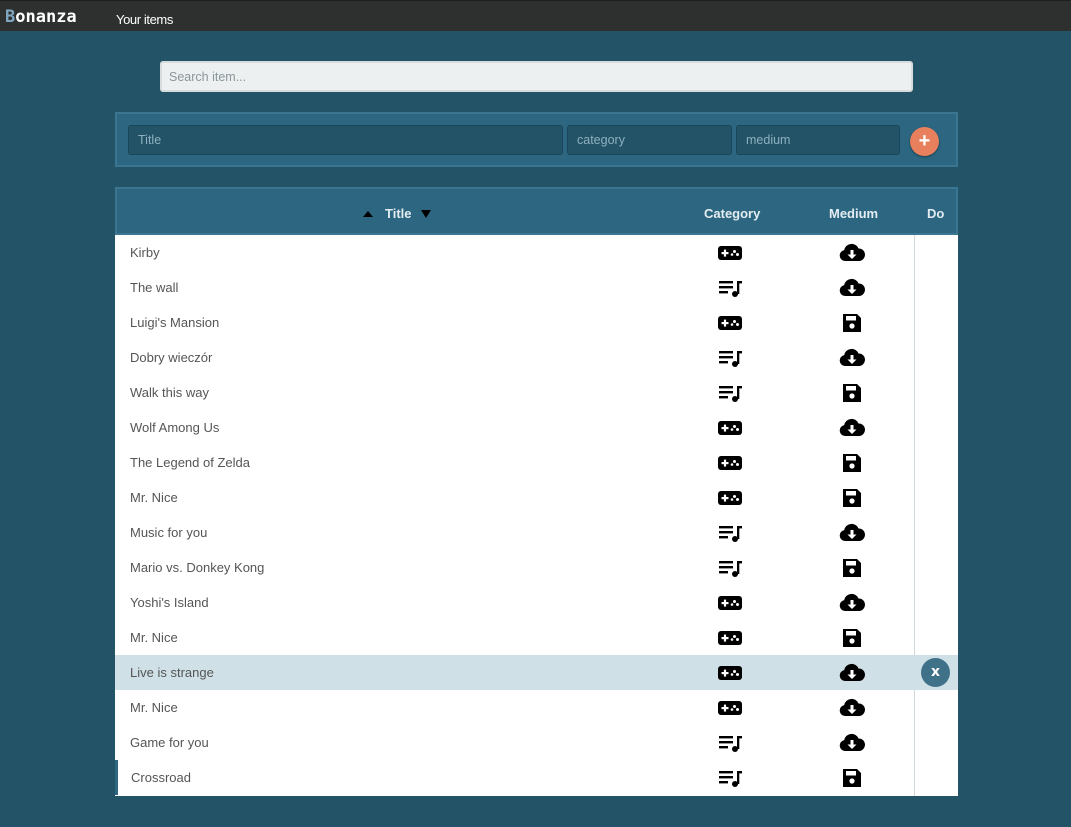 This screenshot has height=827, width=1071. What do you see at coordinates (190, 462) in the screenshot?
I see `item-title: The Legend of Zelda` at bounding box center [190, 462].